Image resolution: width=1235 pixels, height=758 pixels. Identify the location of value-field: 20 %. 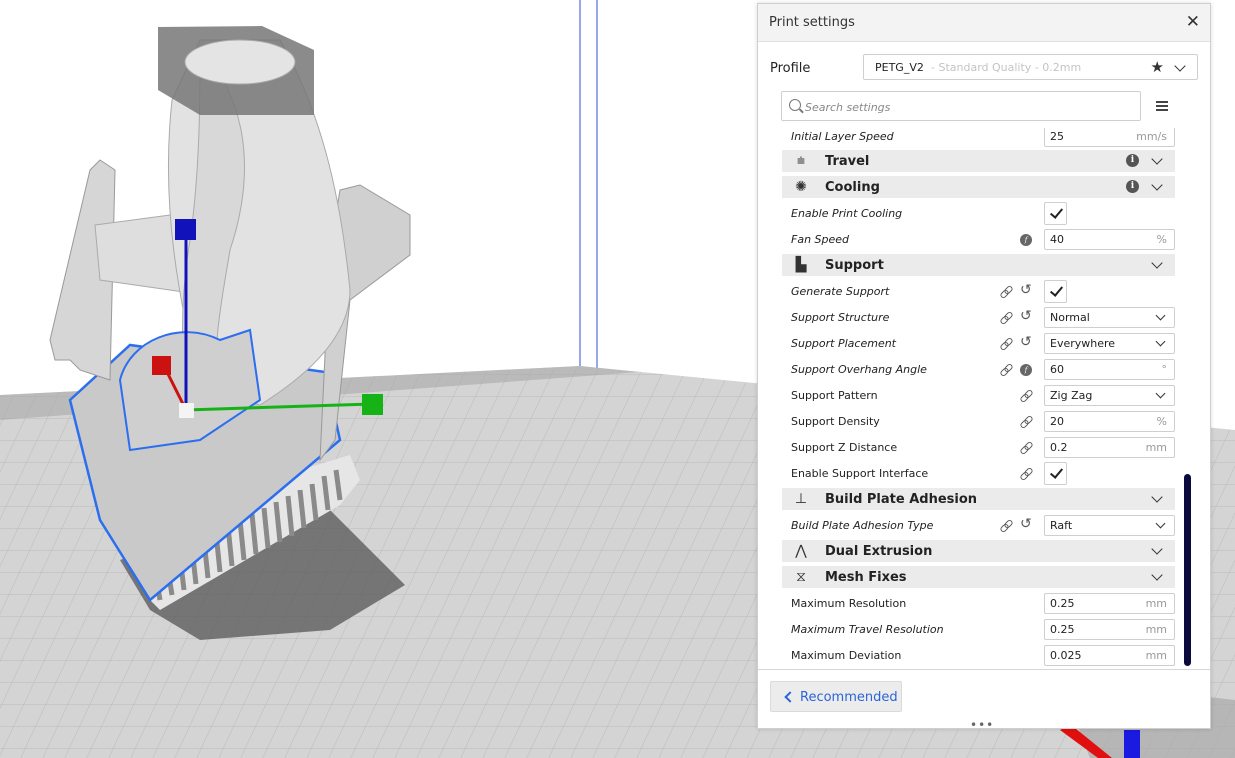
(1109, 421).